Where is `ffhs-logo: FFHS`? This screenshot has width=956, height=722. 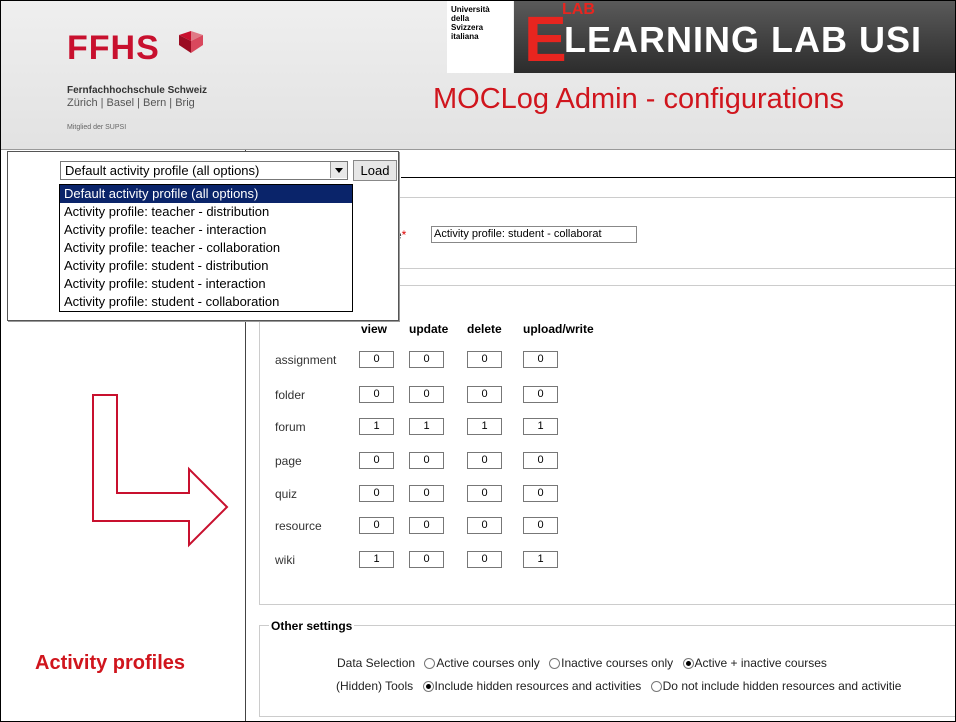 ffhs-logo: FFHS is located at coordinates (113, 48).